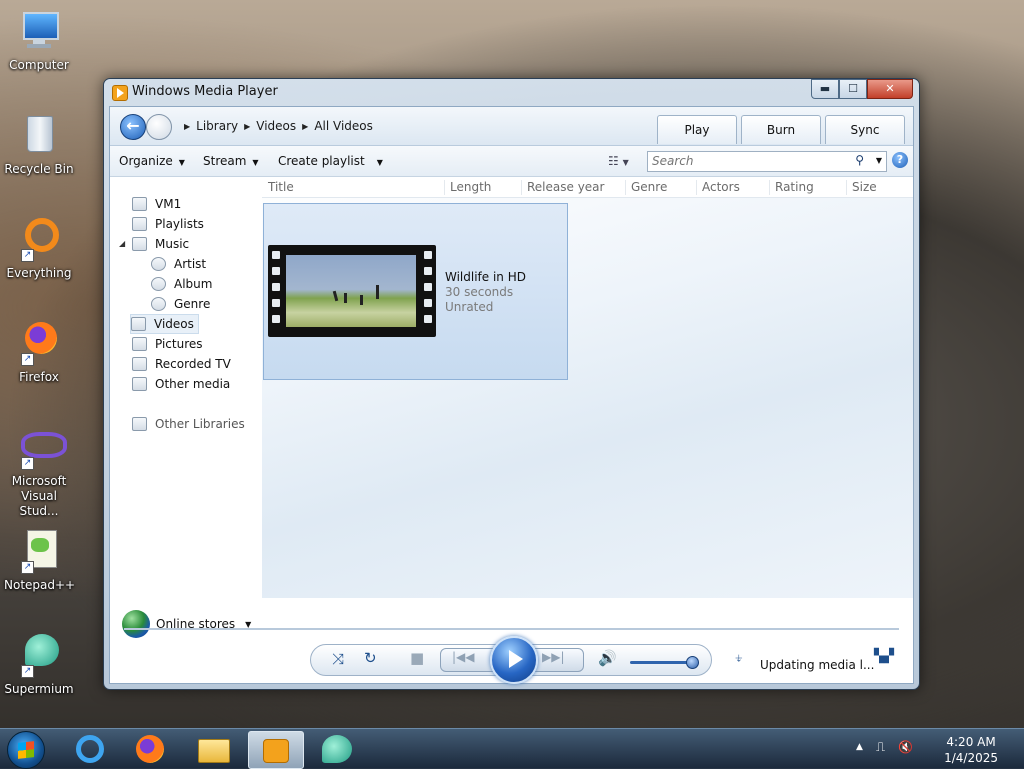  I want to click on taskbar-supermium, so click(337, 749).